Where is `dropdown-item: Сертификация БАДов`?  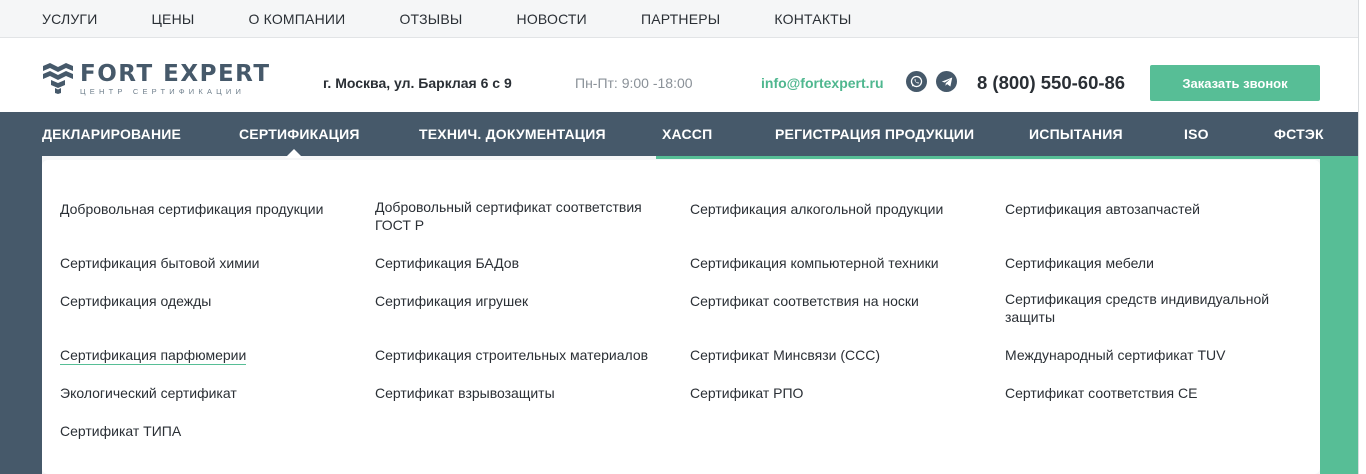
dropdown-item: Сертификация БАДов is located at coordinates (520, 263).